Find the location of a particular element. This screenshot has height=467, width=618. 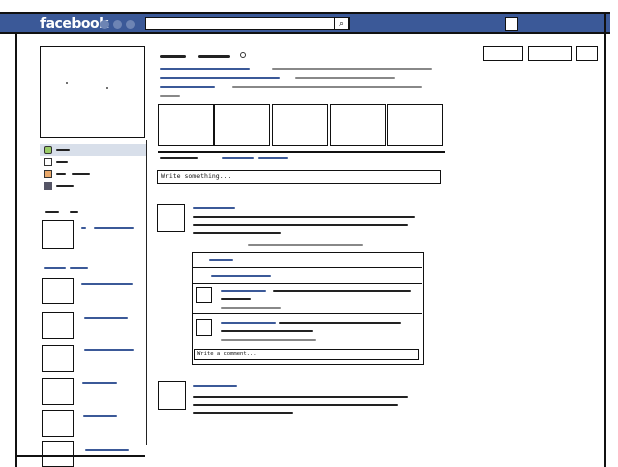

left-border is located at coordinates (16, 250).